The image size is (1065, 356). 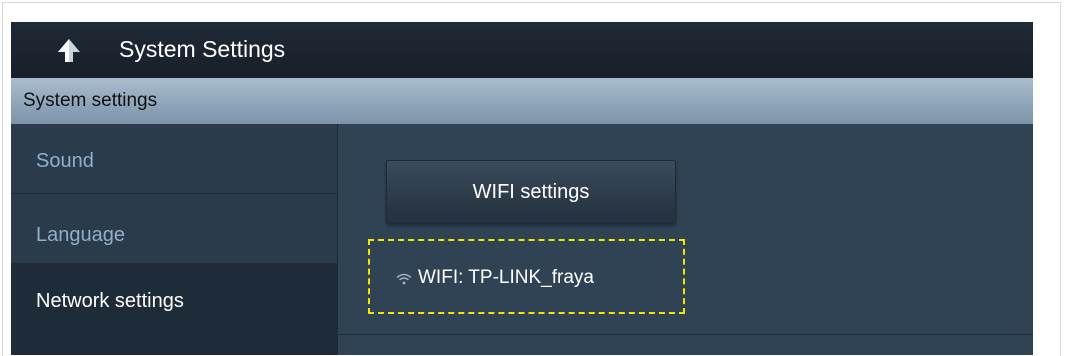 I want to click on sidebar-item-label: Sound, so click(x=65, y=161).